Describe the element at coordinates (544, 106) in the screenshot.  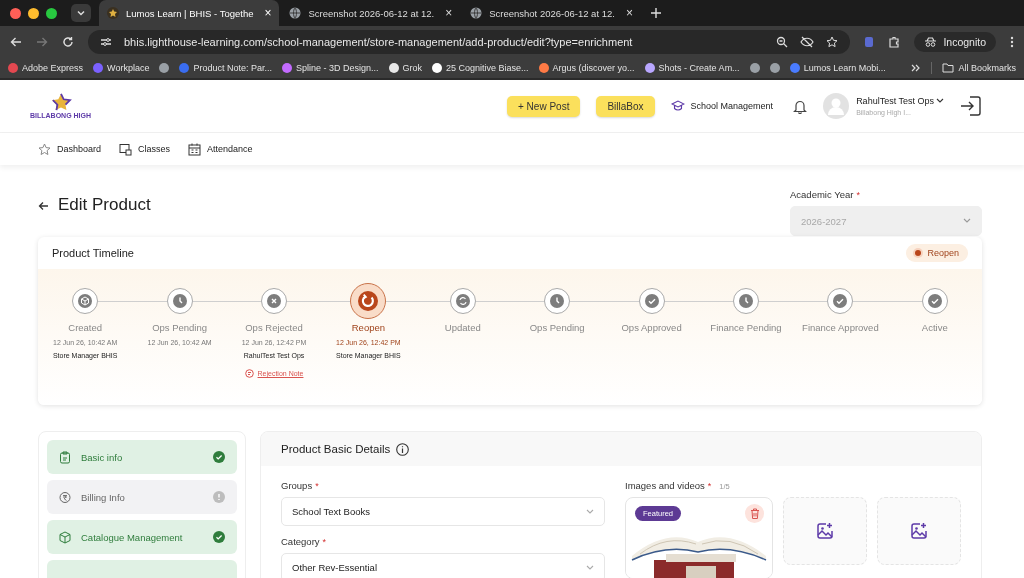
I see `header-button: + New Post` at that location.